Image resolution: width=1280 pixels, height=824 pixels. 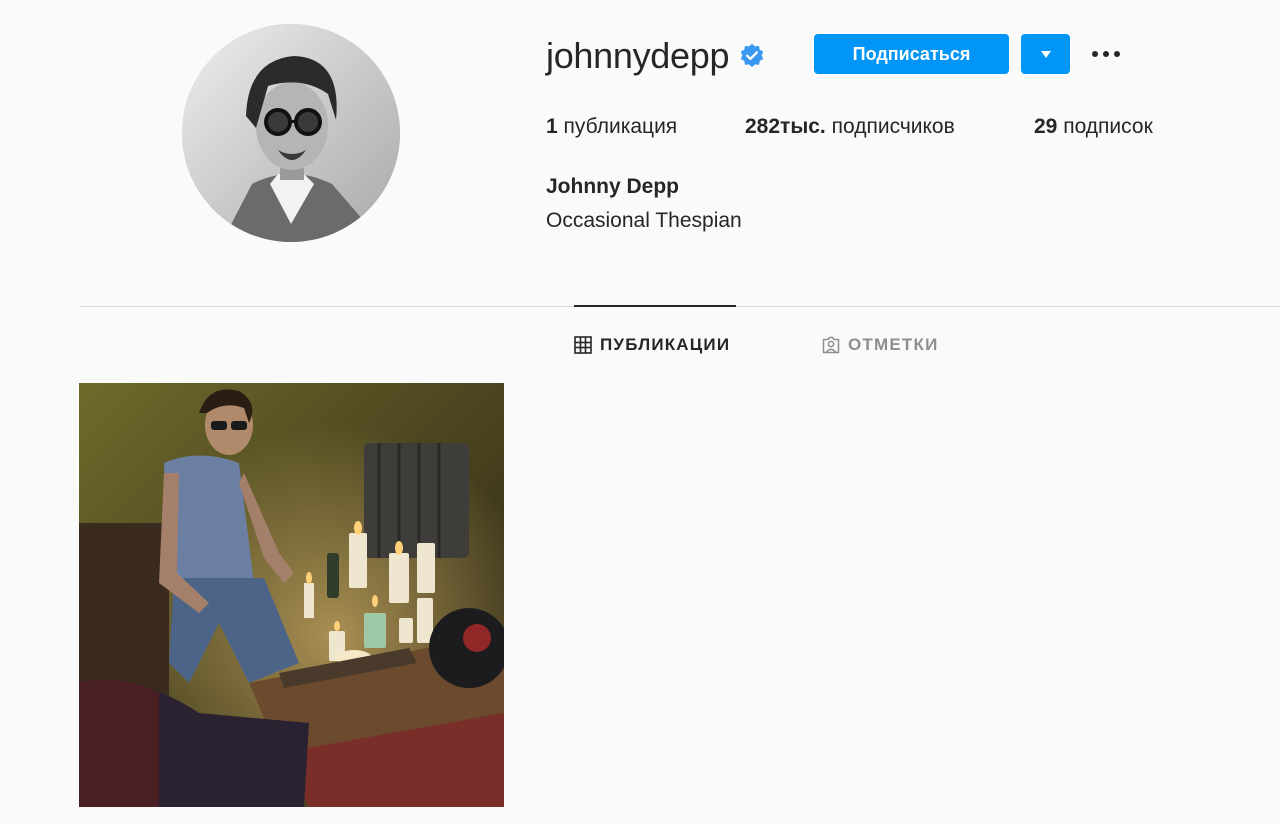 I want to click on posts-count: 1, so click(x=552, y=126).